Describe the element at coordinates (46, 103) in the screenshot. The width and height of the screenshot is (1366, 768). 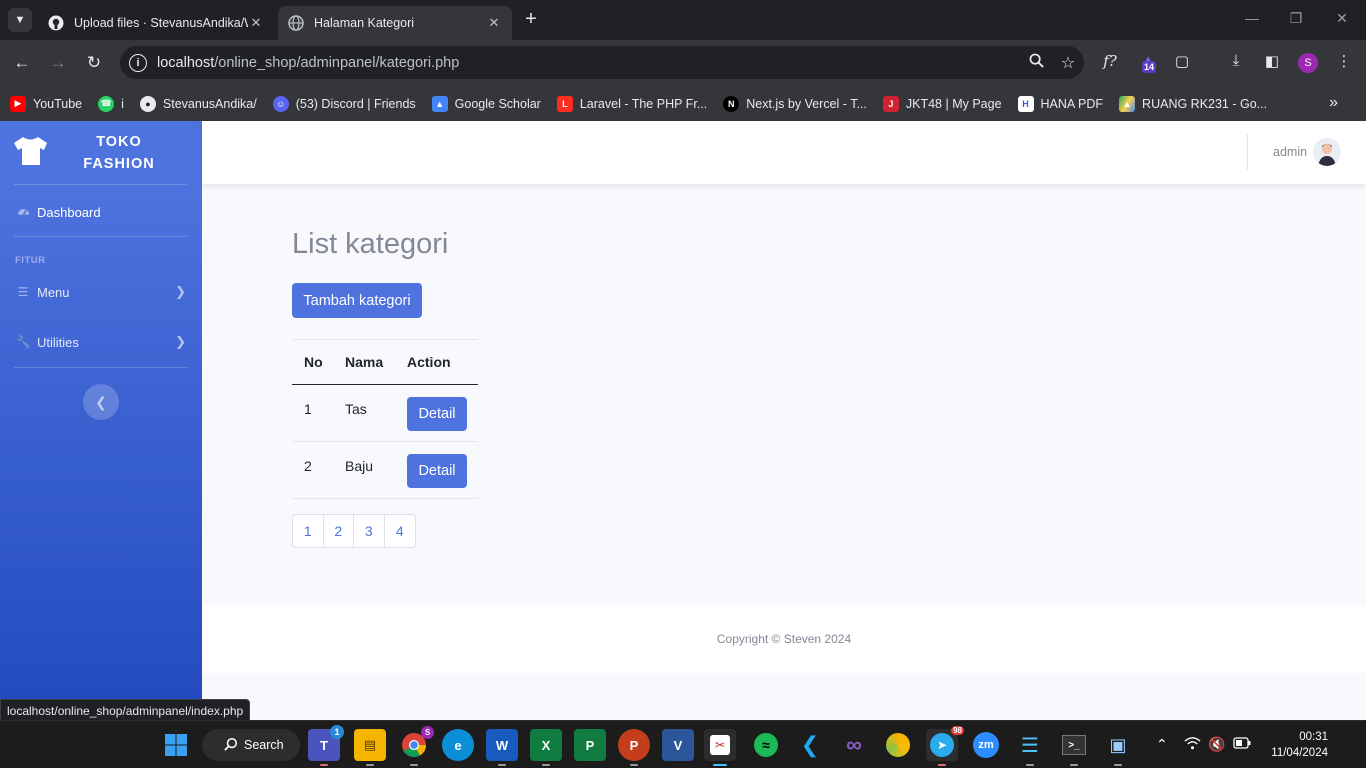
I see `bookmark-youtube: ▶ YouTube` at that location.